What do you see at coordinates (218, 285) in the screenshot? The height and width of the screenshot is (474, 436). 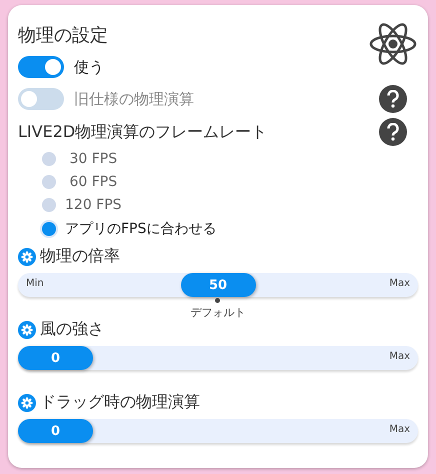 I see `slider-track: Min 50 Max` at bounding box center [218, 285].